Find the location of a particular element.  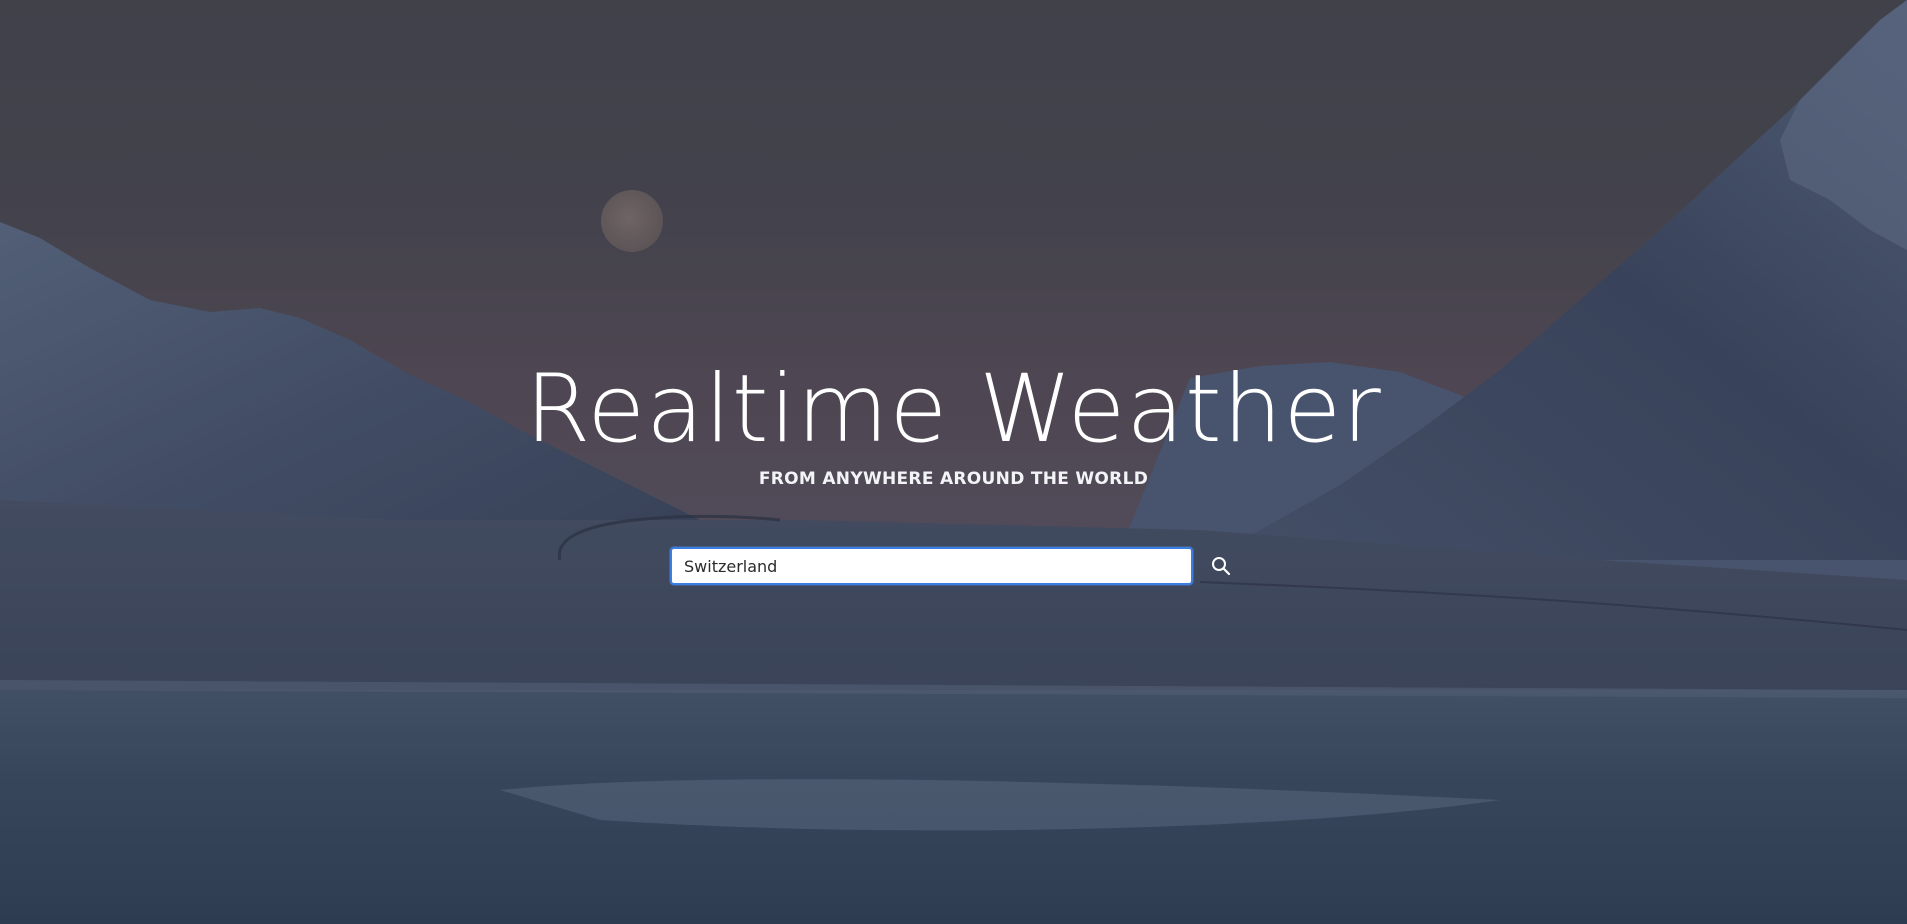

search-button is located at coordinates (1221, 566).